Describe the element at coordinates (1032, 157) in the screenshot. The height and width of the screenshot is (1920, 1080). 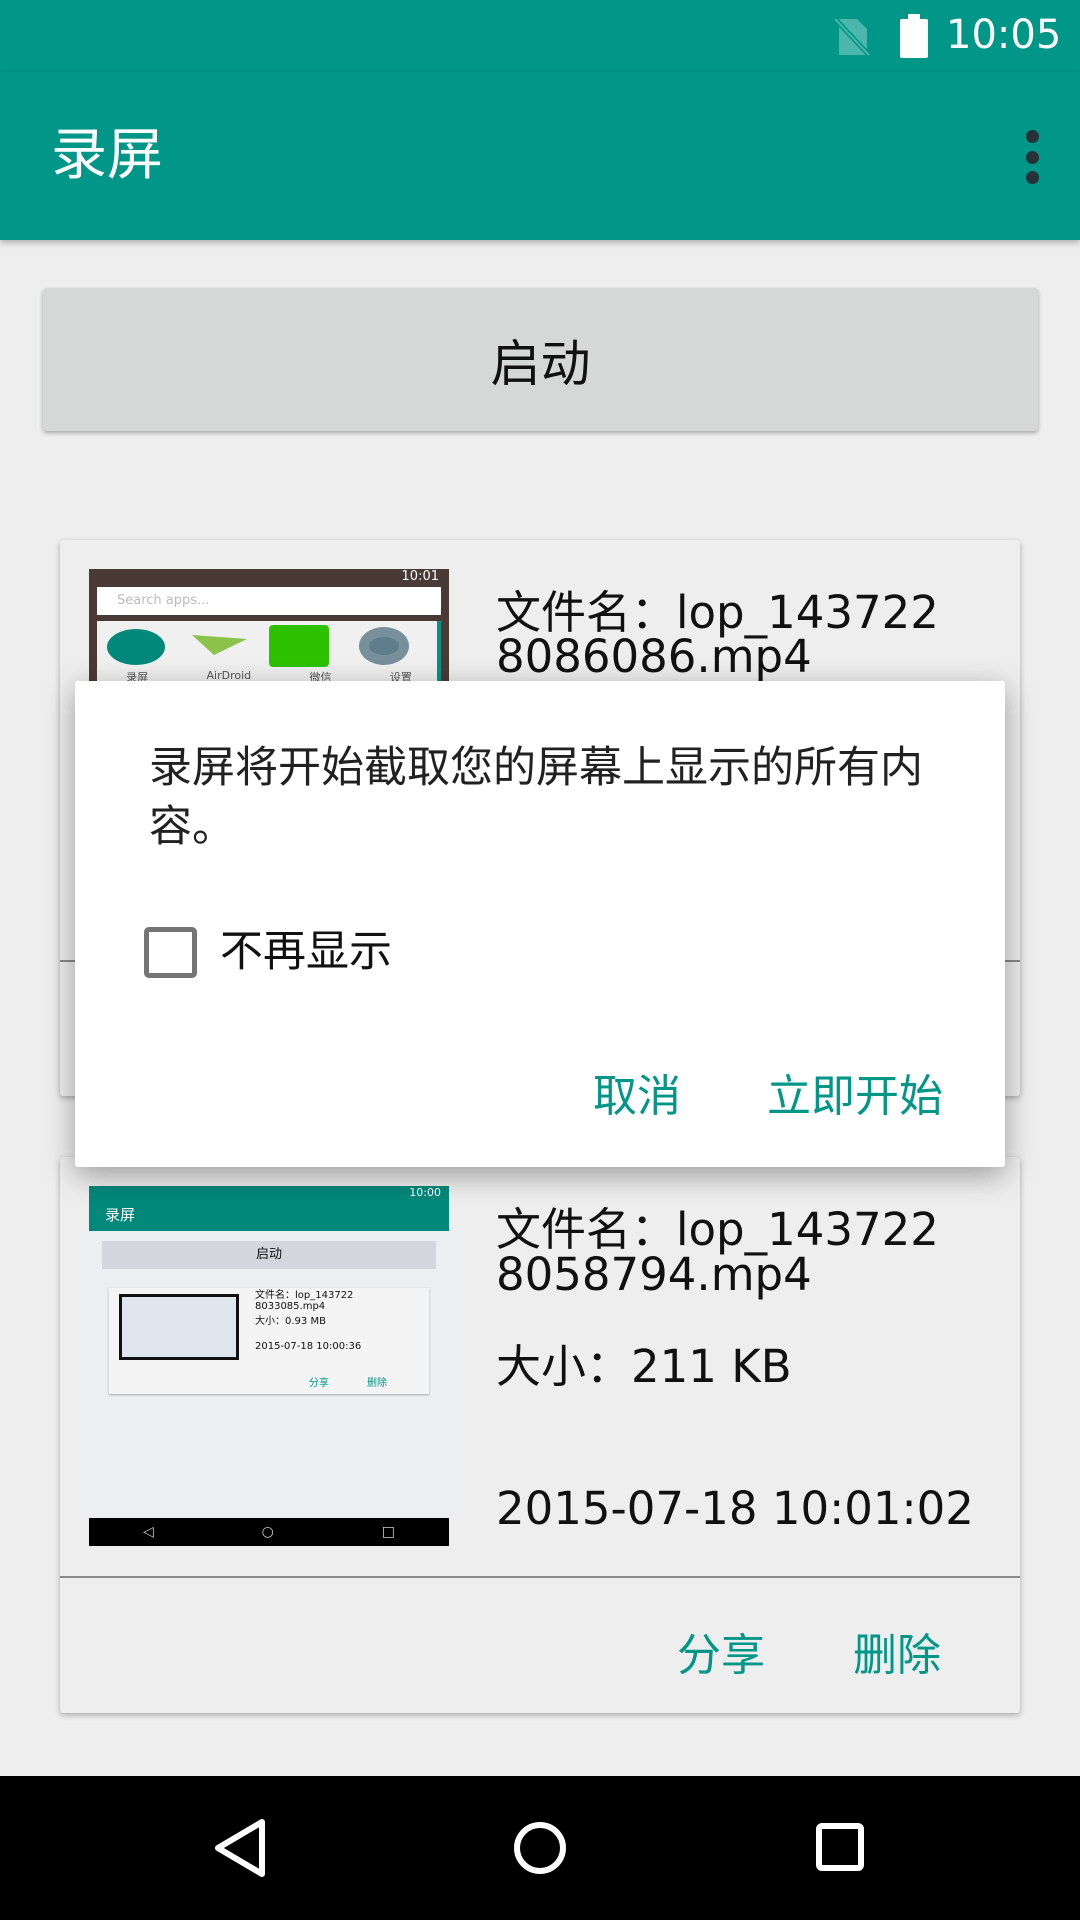
I see `more-vert-icon` at that location.